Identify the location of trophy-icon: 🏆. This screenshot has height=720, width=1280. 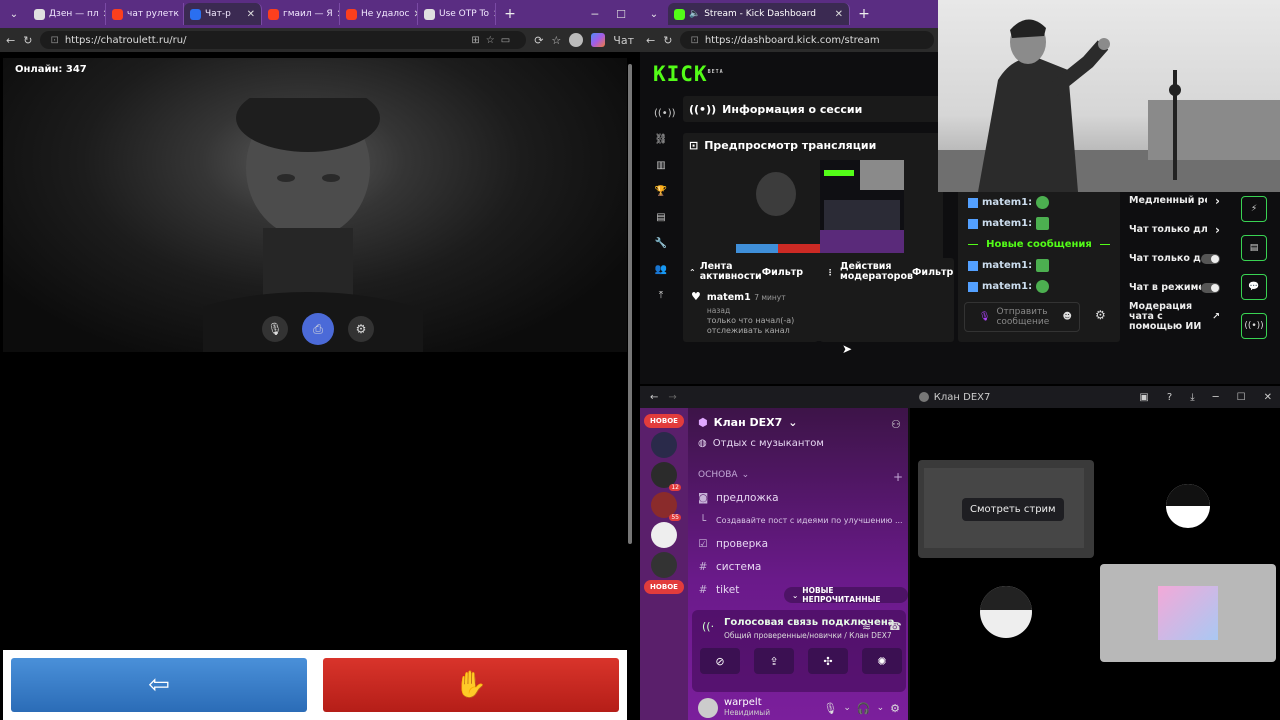
(661, 193).